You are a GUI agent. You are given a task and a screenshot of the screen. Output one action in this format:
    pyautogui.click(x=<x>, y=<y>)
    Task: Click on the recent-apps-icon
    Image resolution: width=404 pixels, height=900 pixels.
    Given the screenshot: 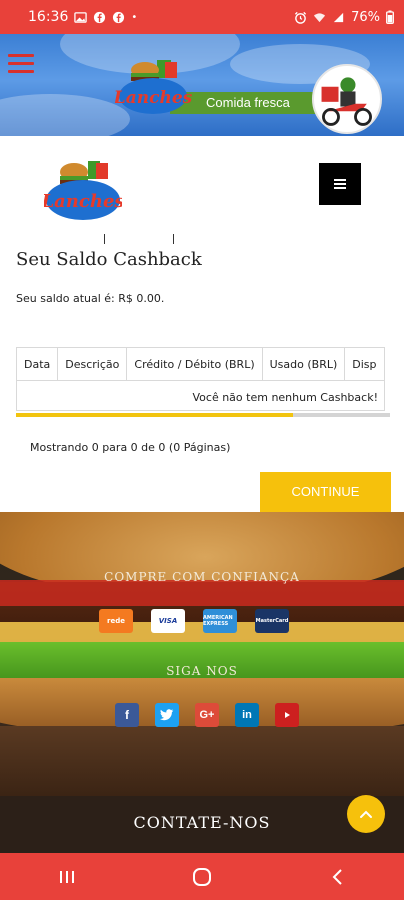 What is the action you would take?
    pyautogui.click(x=67, y=876)
    